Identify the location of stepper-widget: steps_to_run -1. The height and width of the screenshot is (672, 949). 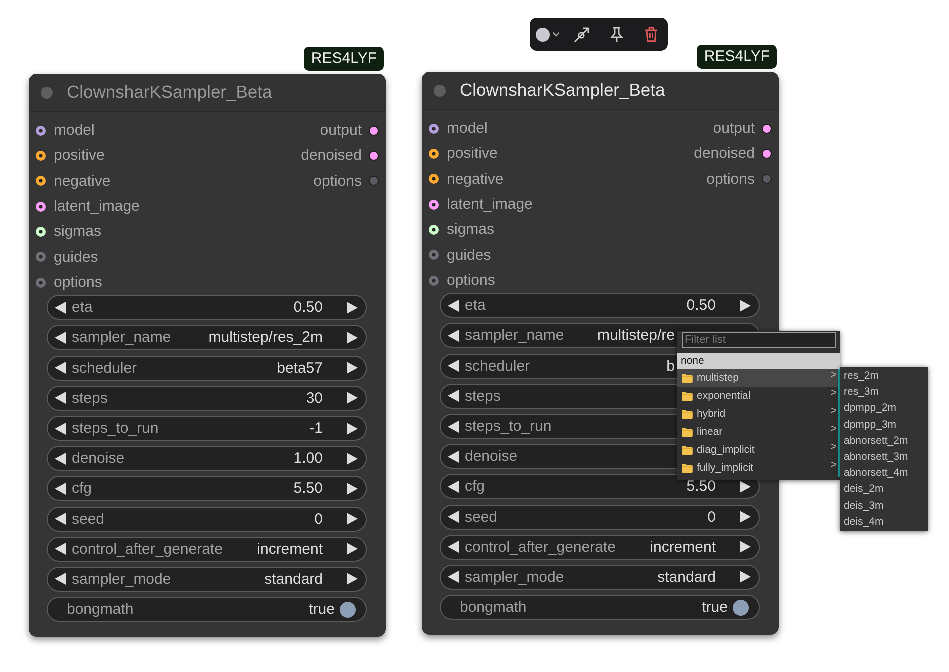
(207, 429).